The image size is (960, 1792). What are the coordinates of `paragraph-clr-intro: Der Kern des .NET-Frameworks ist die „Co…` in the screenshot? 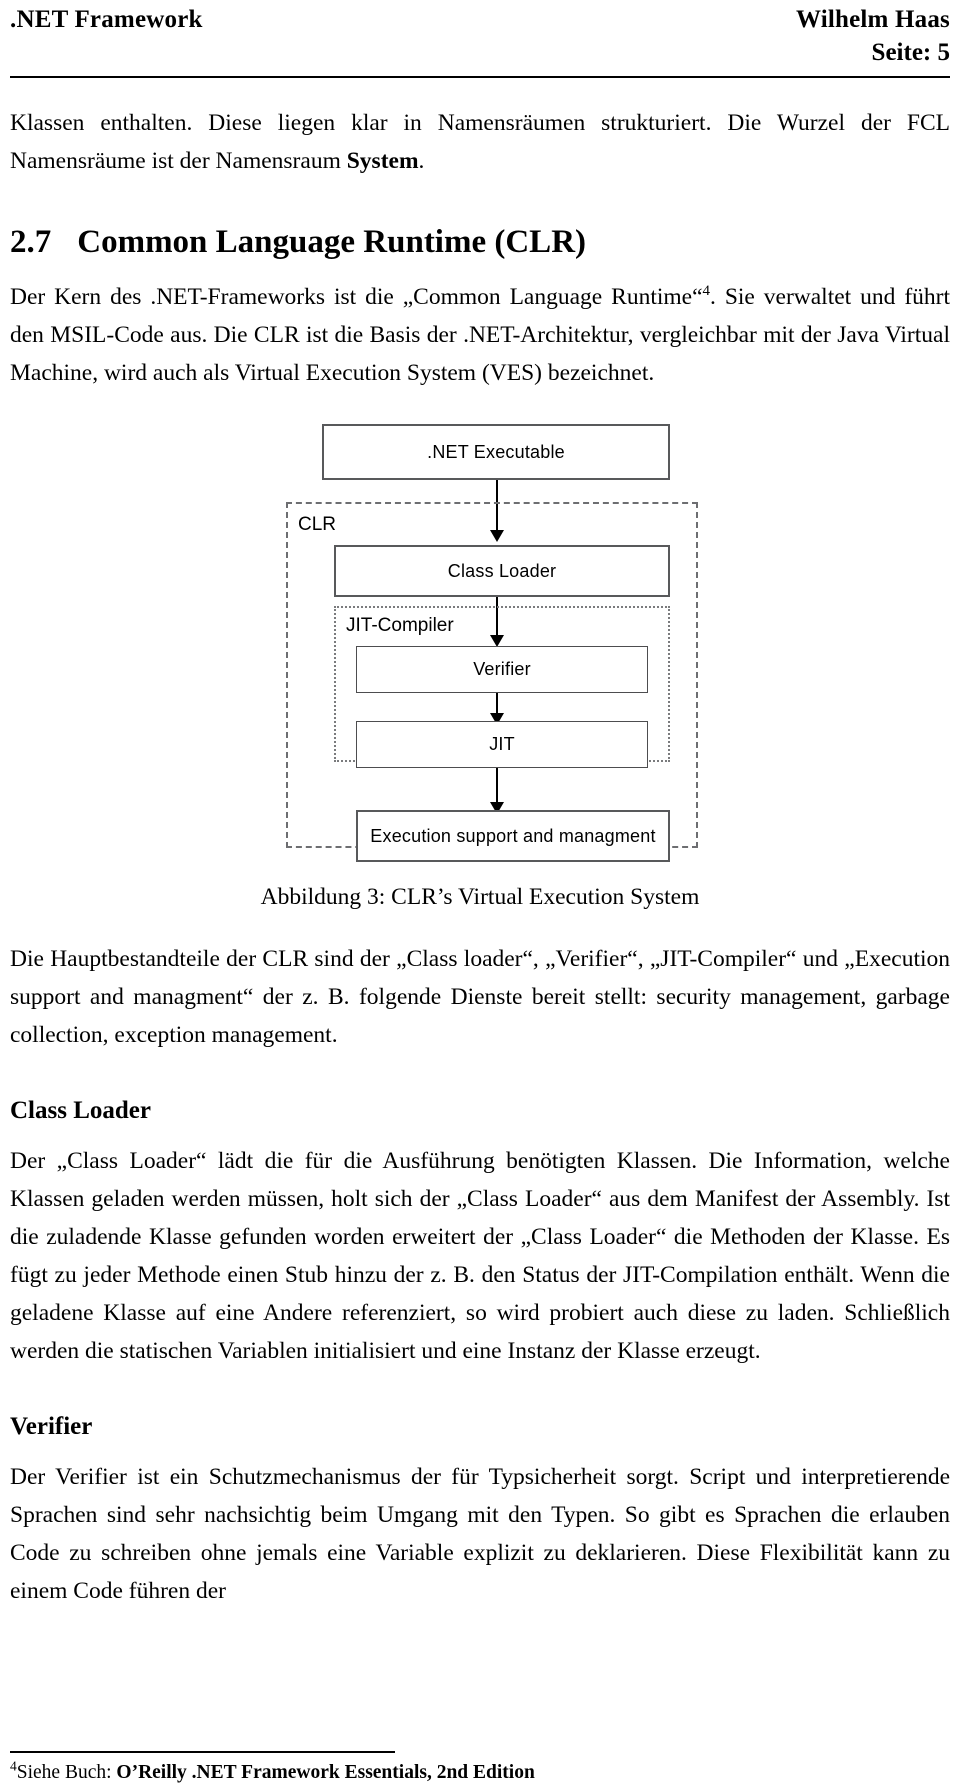 It's located at (480, 335).